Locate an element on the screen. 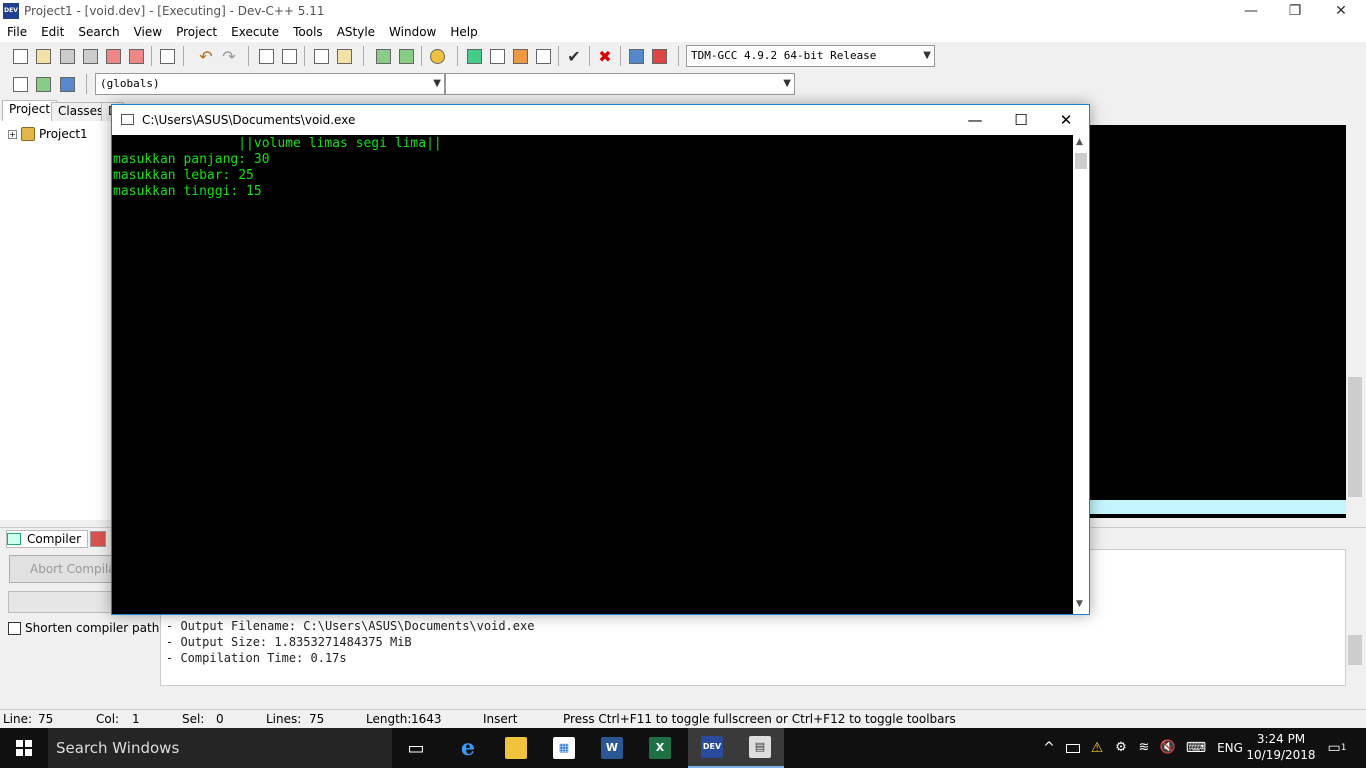 The height and width of the screenshot is (768, 1366). project-icon is located at coordinates (28, 134).